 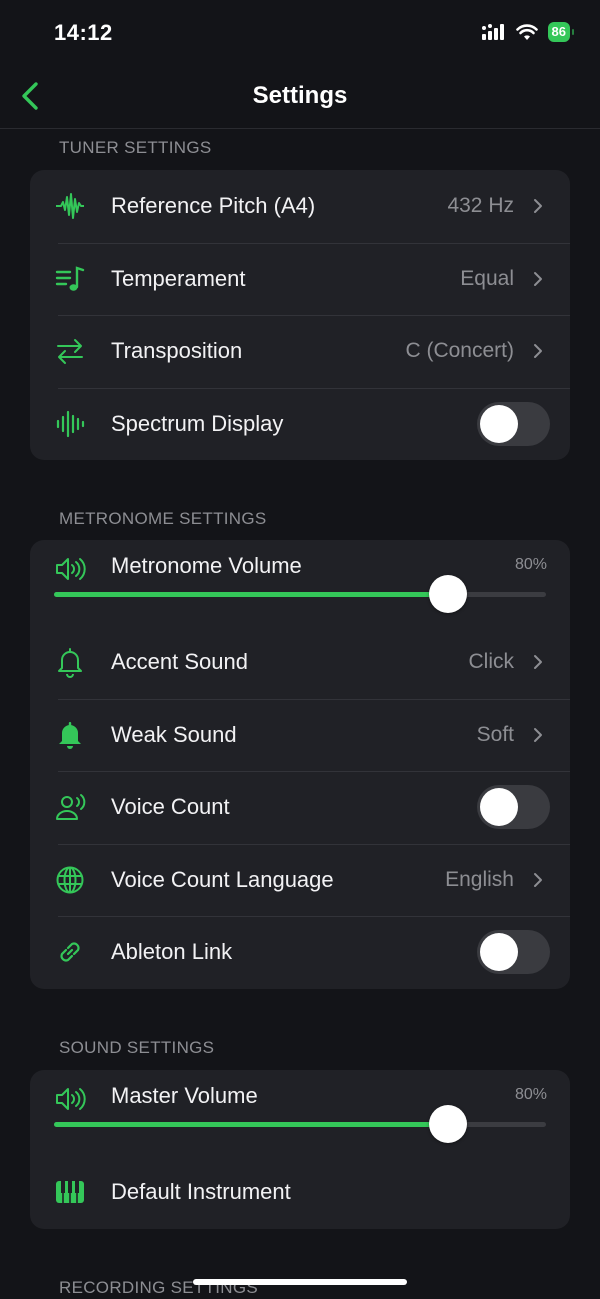 I want to click on accent-sound-label: Accent Sound, so click(x=179, y=662).